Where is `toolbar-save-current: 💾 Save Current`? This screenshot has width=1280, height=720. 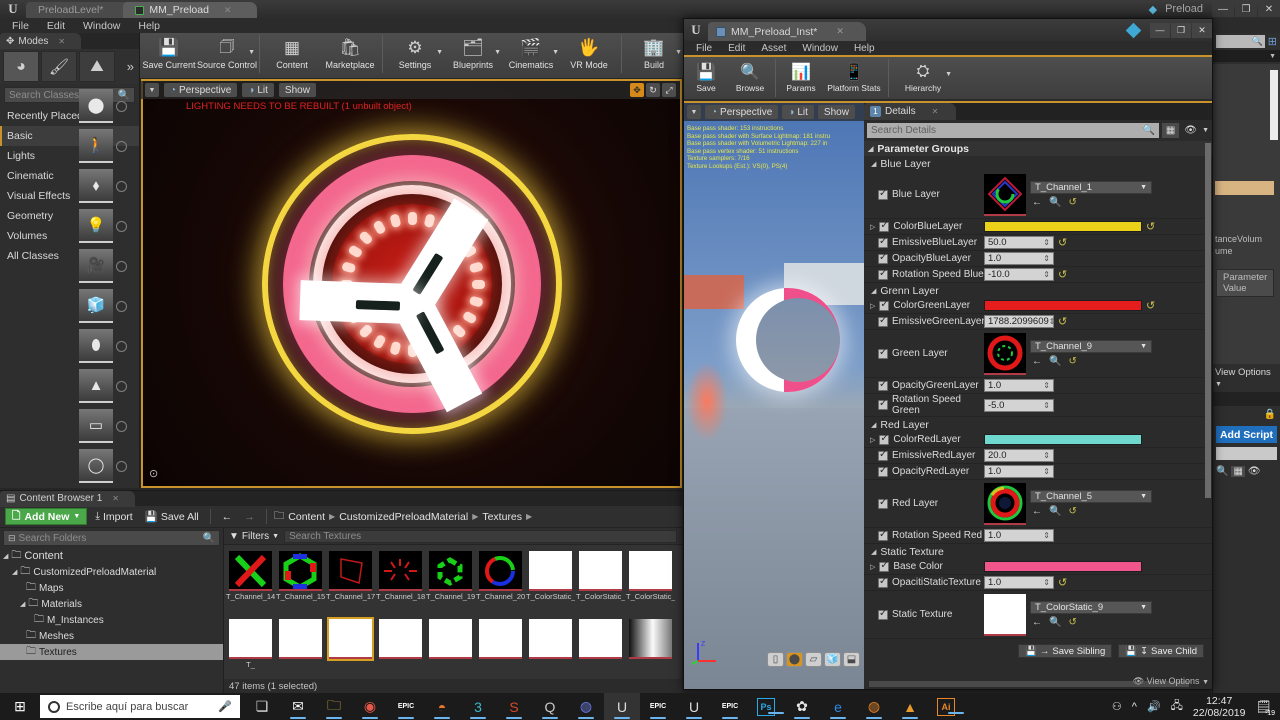
toolbar-save-current: 💾 Save Current is located at coordinates (169, 55).